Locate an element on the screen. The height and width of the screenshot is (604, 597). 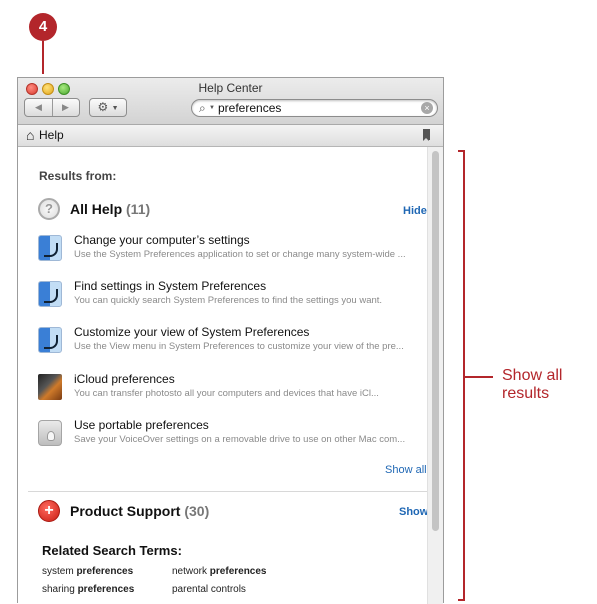
help-home-link: Help is located at coordinates (51, 135).